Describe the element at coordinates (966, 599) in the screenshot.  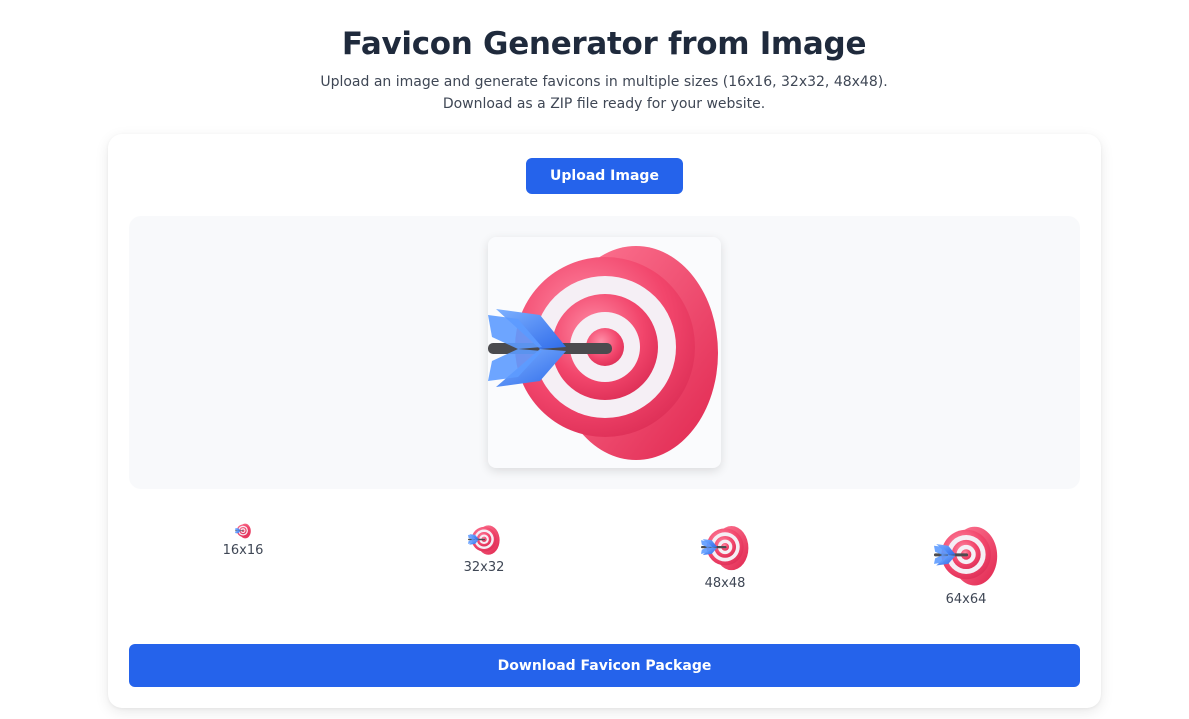
I see `size-label: 64x64` at that location.